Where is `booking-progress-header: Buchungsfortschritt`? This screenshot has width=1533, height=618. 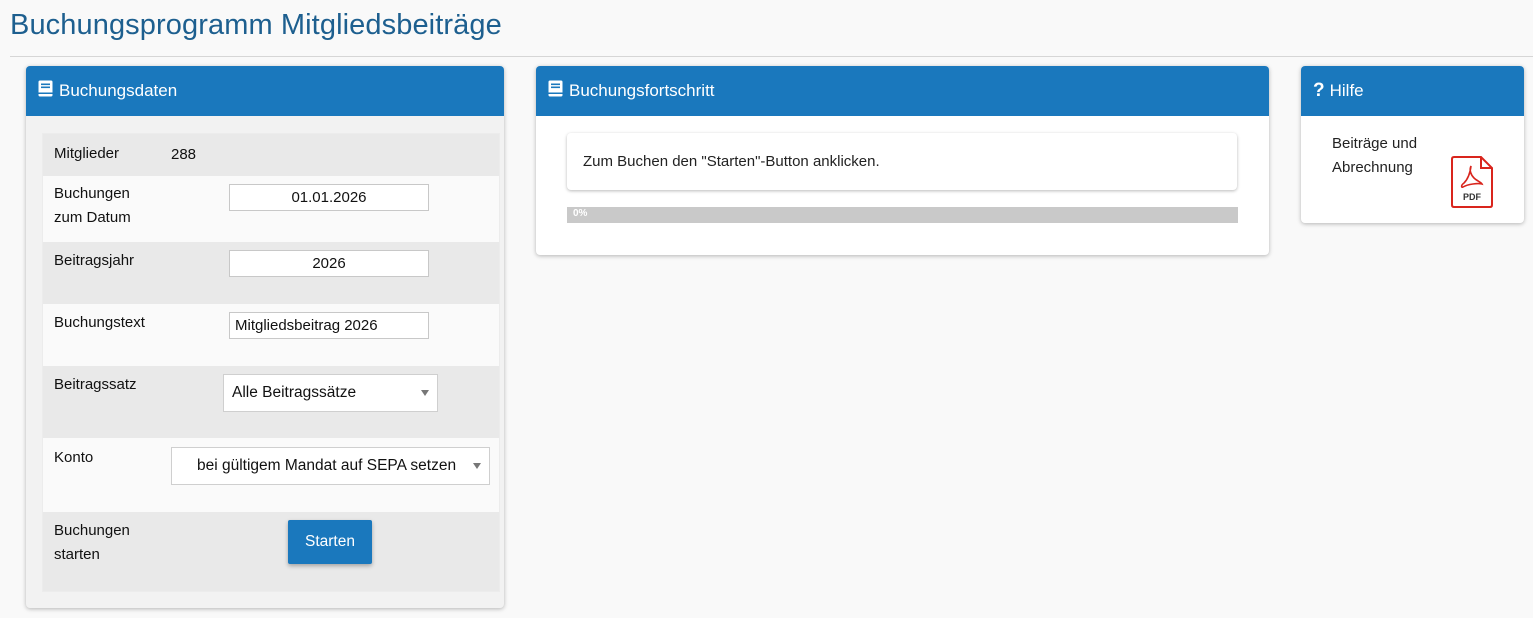 booking-progress-header: Buchungsfortschritt is located at coordinates (902, 91).